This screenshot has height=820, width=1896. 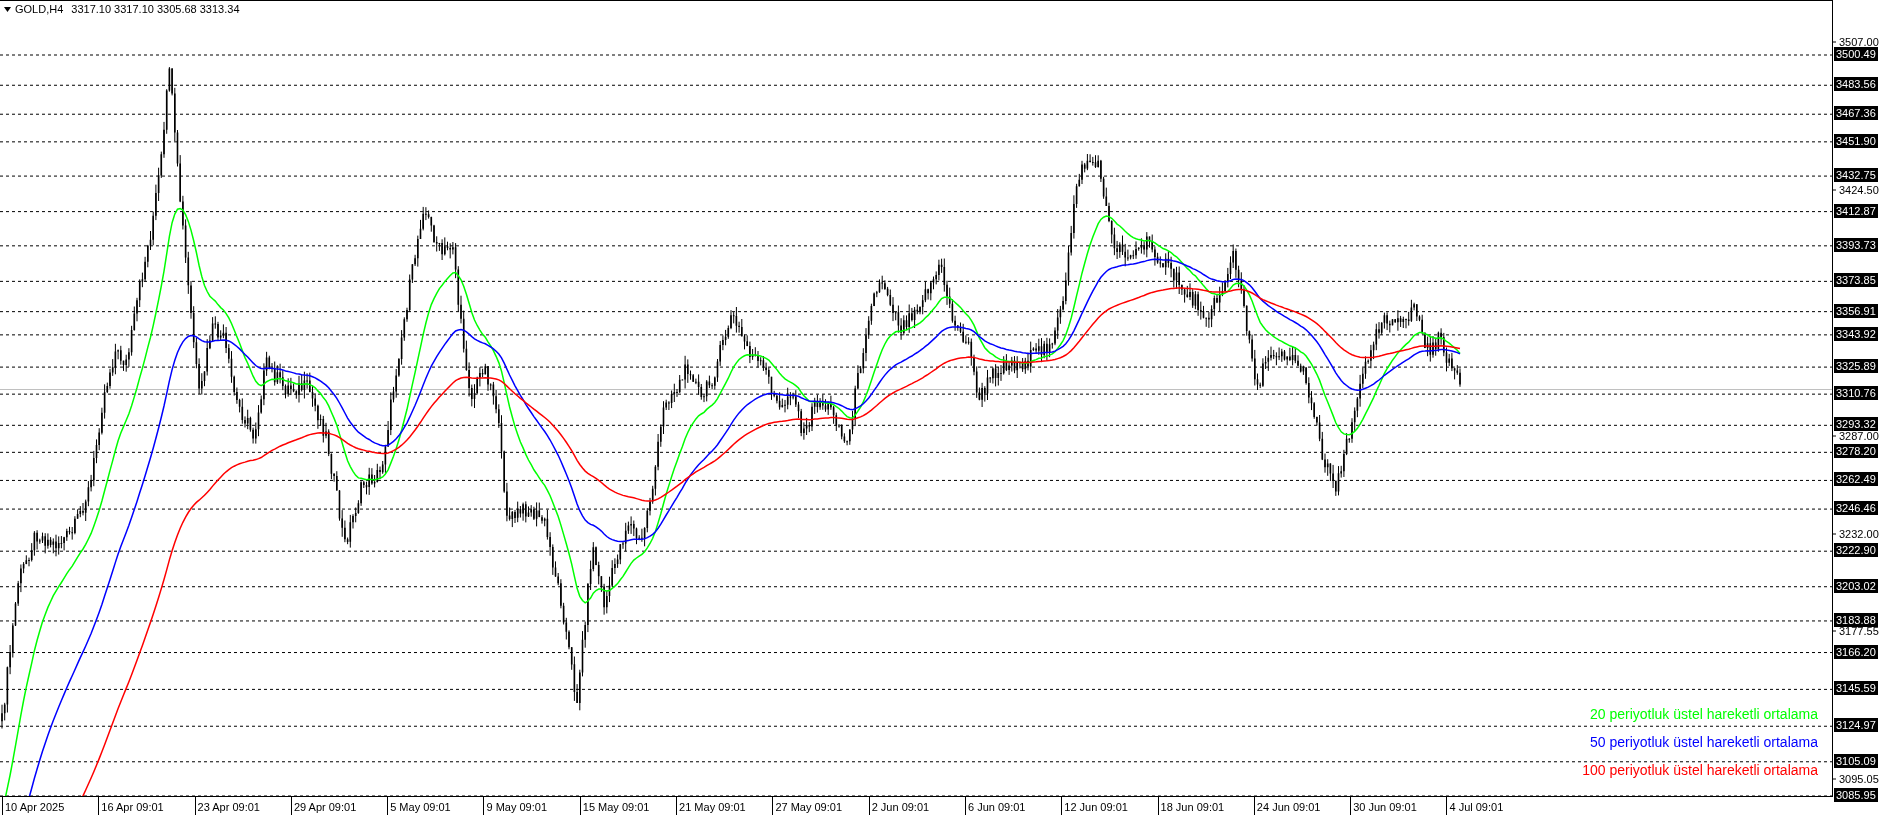 I want to click on price-level-label: 3412.87, so click(x=1856, y=210).